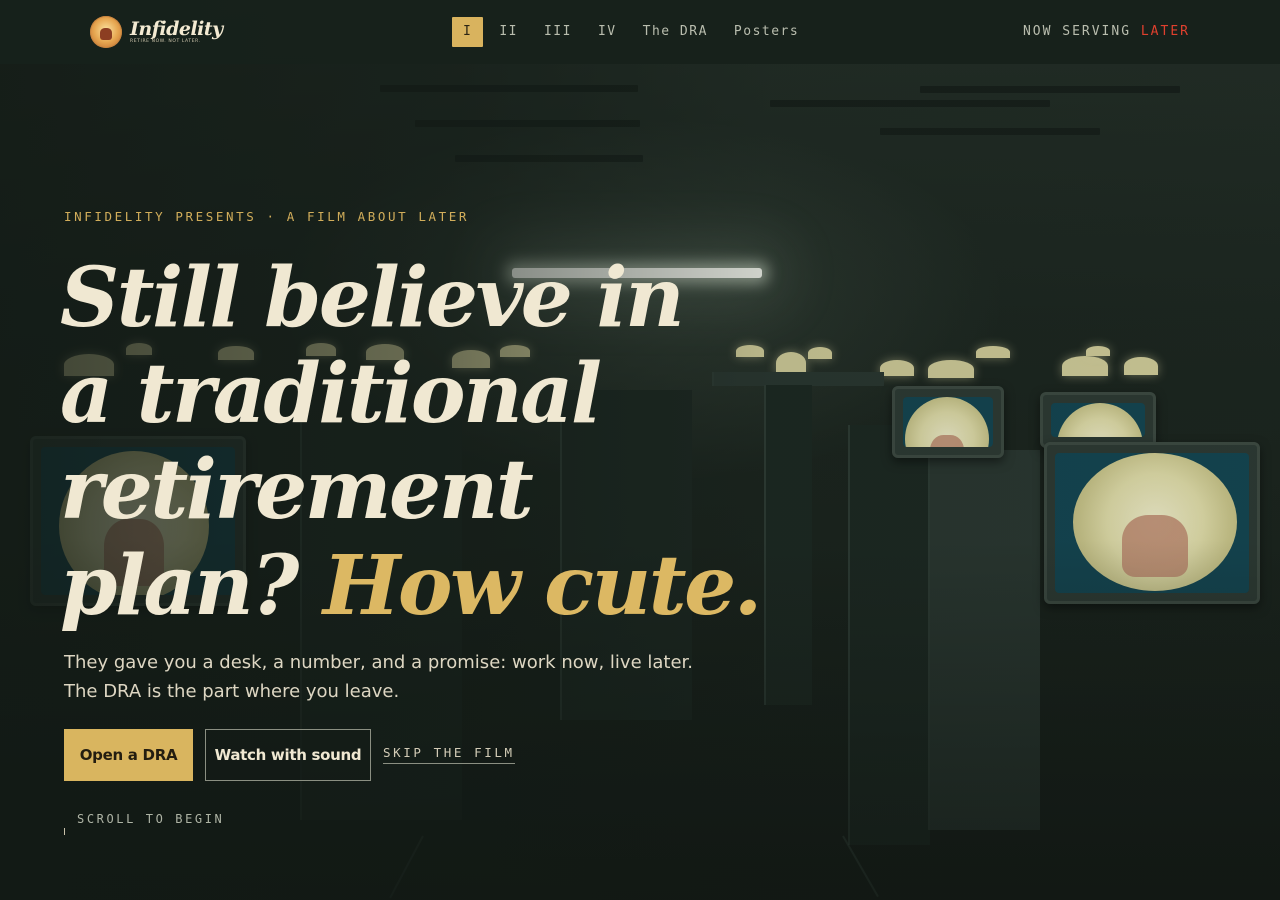 Image resolution: width=1280 pixels, height=900 pixels. Describe the element at coordinates (179, 586) in the screenshot. I see `headline-plain-text: plan?` at that location.